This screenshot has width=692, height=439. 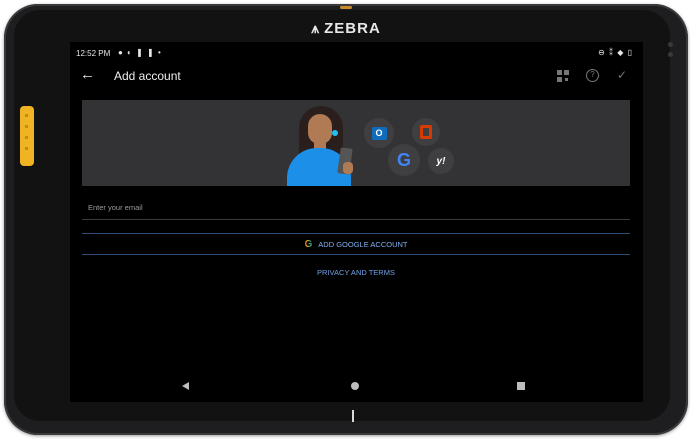 I want to click on key-texture, so click(x=26, y=136).